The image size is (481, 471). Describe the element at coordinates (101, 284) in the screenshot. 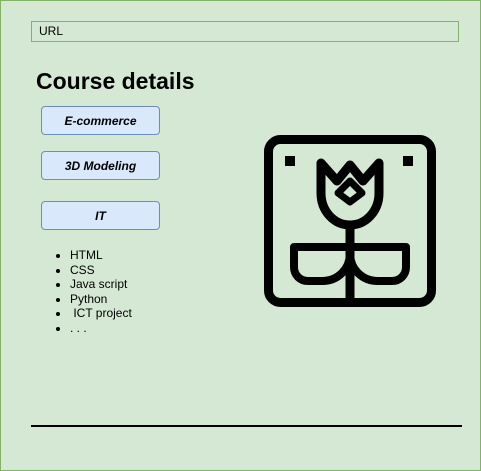

I see `list-item: Java script` at that location.